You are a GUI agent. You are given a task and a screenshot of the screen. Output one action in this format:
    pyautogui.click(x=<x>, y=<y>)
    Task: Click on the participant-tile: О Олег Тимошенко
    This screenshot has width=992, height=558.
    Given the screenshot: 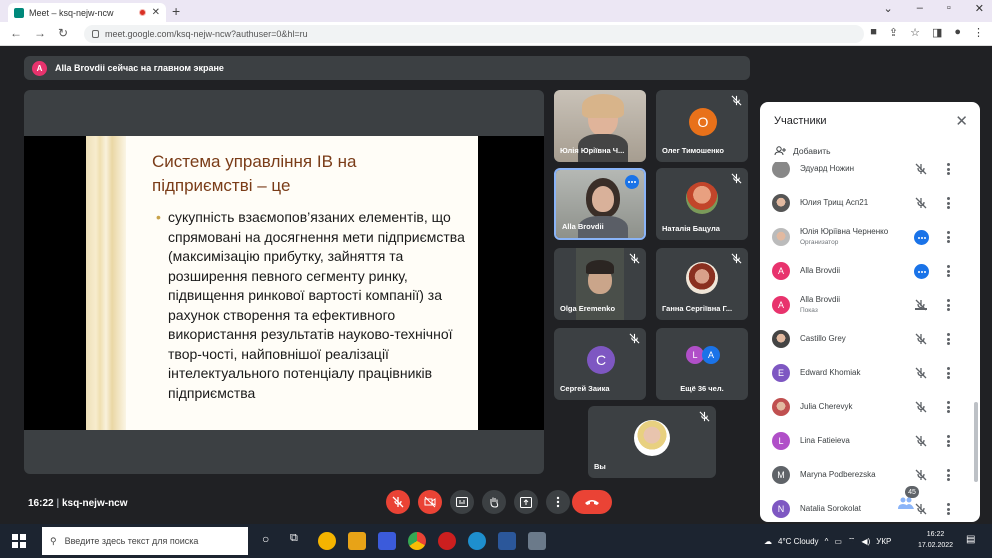 What is the action you would take?
    pyautogui.click(x=702, y=126)
    